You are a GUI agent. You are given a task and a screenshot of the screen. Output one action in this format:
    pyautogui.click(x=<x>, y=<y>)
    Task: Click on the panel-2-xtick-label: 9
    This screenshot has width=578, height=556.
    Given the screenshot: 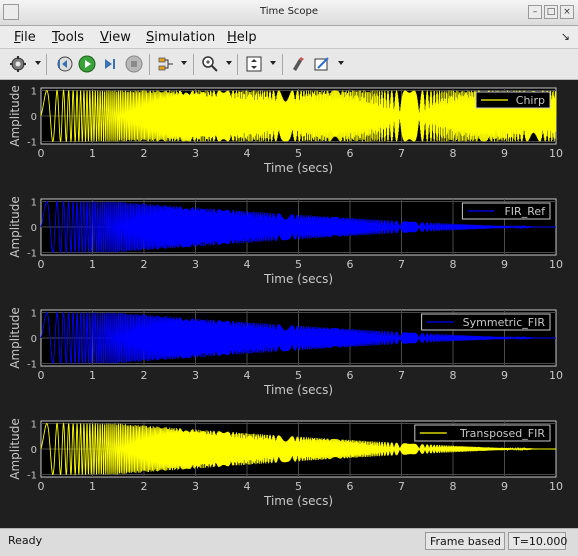 What is the action you would take?
    pyautogui.click(x=504, y=264)
    